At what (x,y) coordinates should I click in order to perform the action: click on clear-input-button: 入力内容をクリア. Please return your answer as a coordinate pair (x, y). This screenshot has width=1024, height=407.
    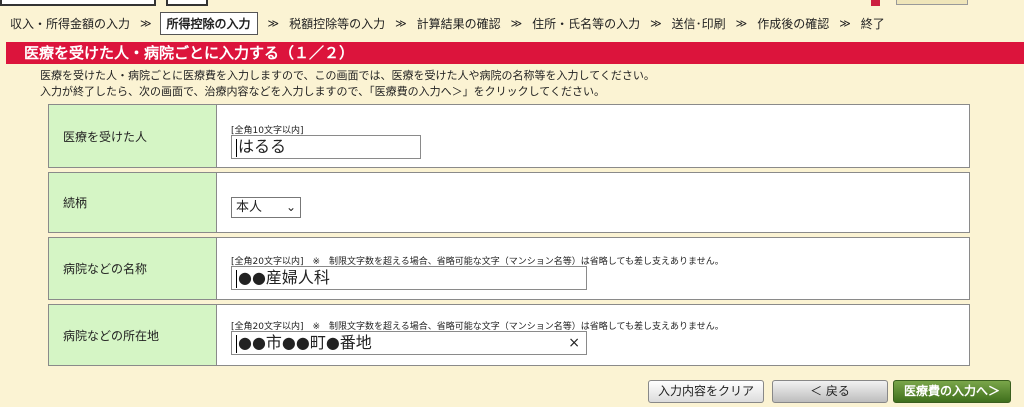
    Looking at the image, I should click on (706, 391).